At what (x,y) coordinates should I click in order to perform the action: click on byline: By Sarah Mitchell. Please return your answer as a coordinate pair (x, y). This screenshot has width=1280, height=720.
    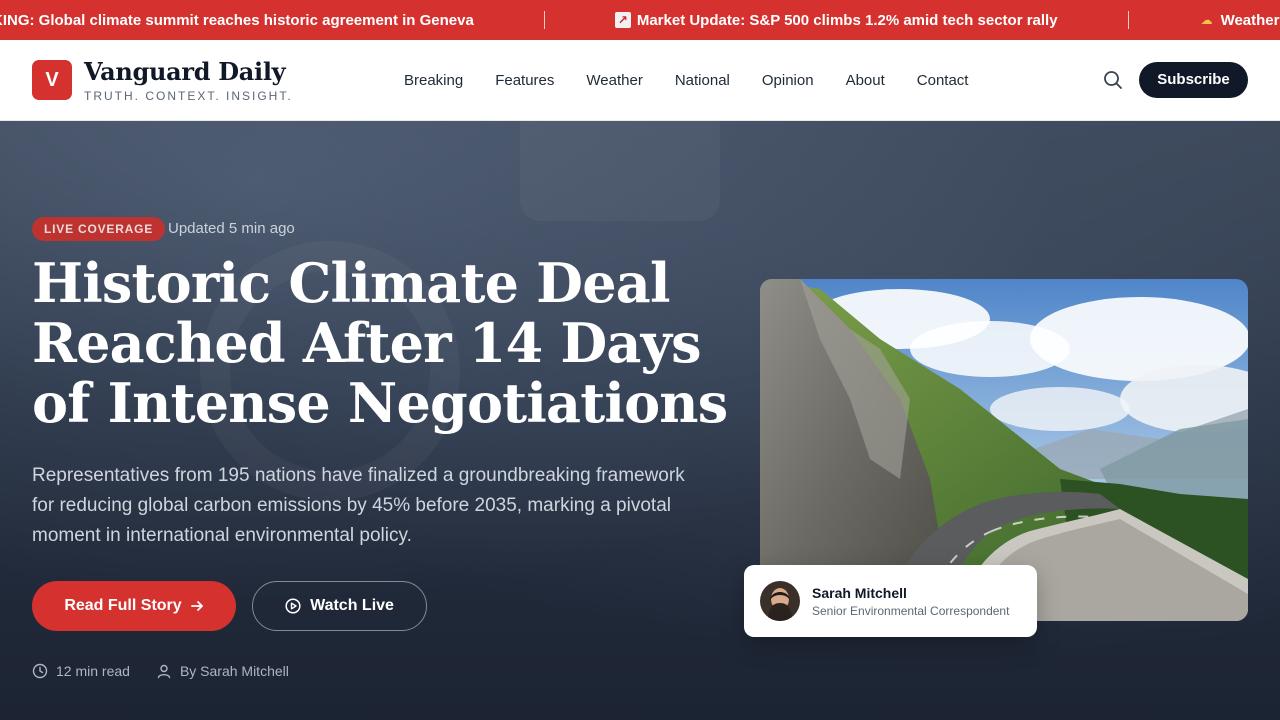
    Looking at the image, I should click on (222, 671).